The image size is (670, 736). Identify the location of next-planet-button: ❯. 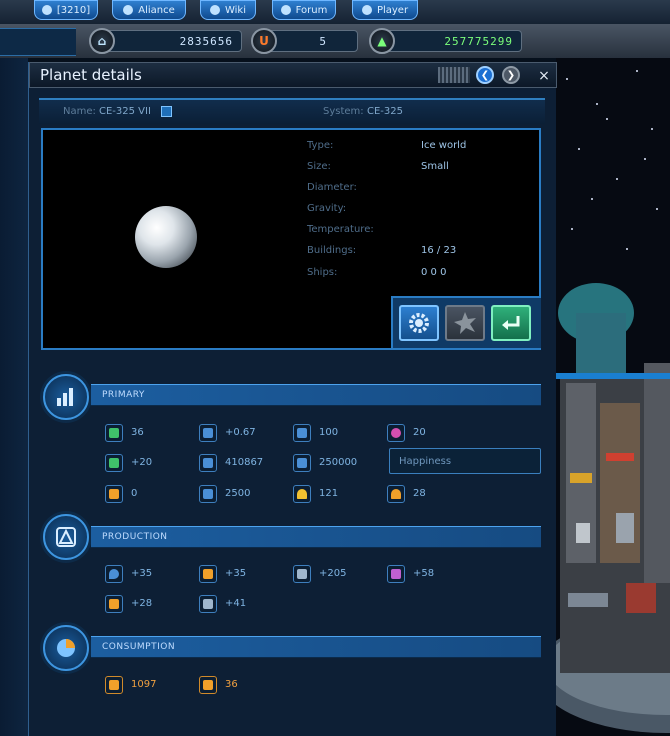
(511, 75).